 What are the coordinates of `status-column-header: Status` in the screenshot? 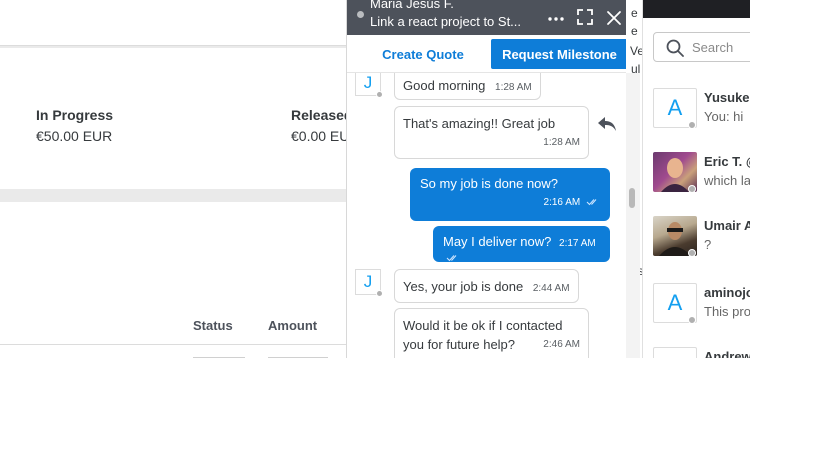 It's located at (213, 325).